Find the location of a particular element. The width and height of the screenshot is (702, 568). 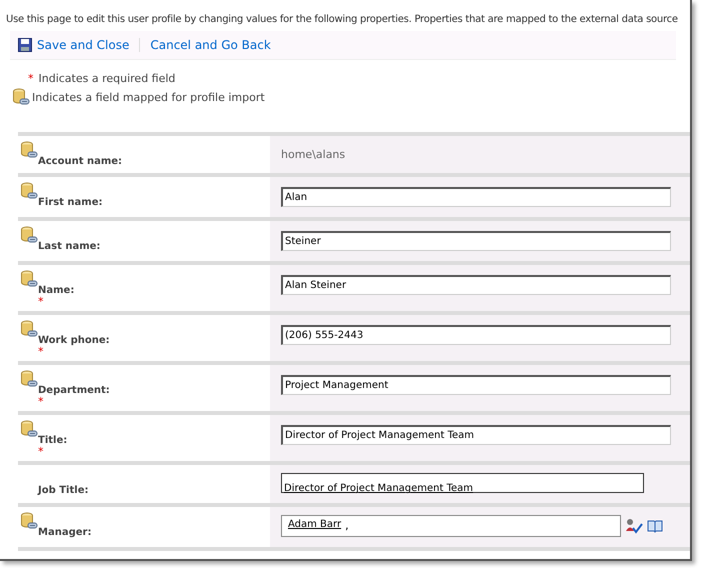

account-value: home\alans is located at coordinates (313, 154).